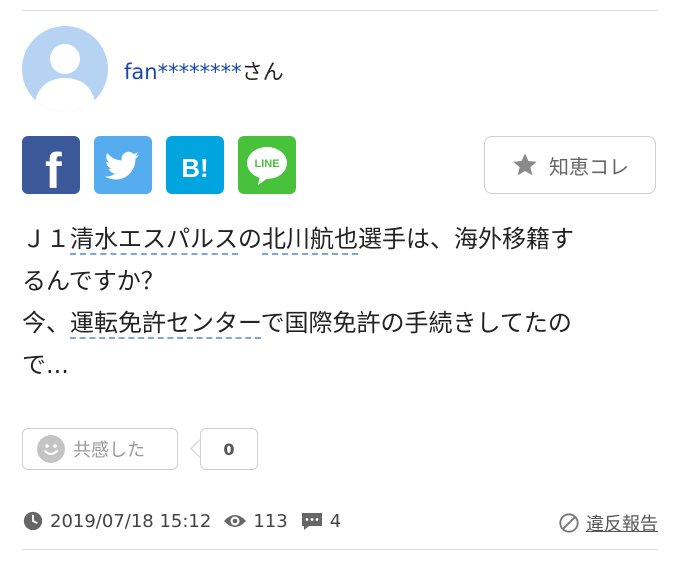 This screenshot has height=565, width=680. What do you see at coordinates (270, 521) in the screenshot?
I see `view-count: 113` at bounding box center [270, 521].